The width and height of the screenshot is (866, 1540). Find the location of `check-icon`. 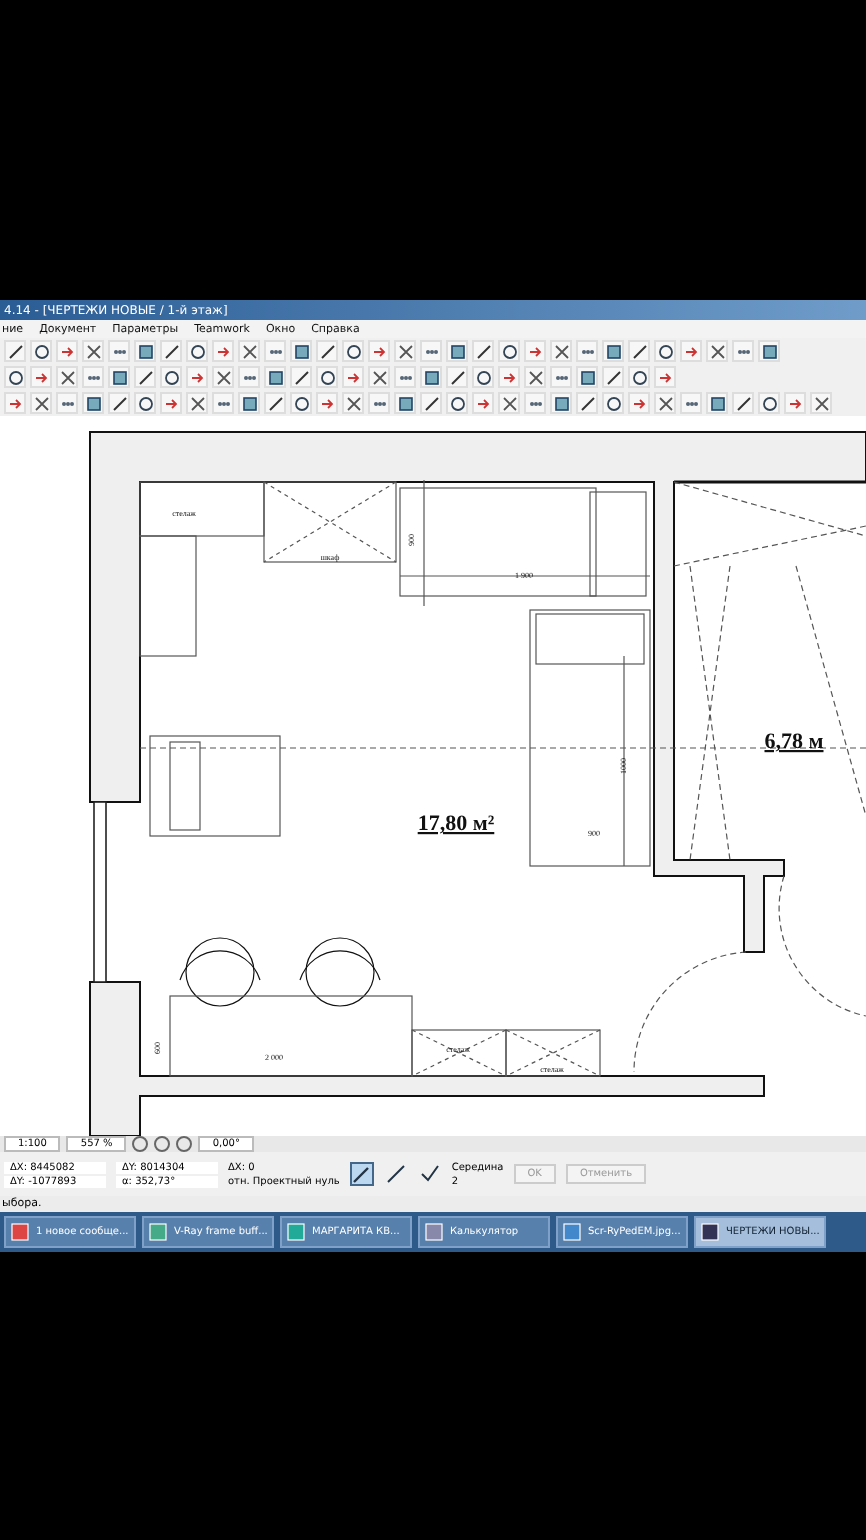

check-icon is located at coordinates (429, 1174).